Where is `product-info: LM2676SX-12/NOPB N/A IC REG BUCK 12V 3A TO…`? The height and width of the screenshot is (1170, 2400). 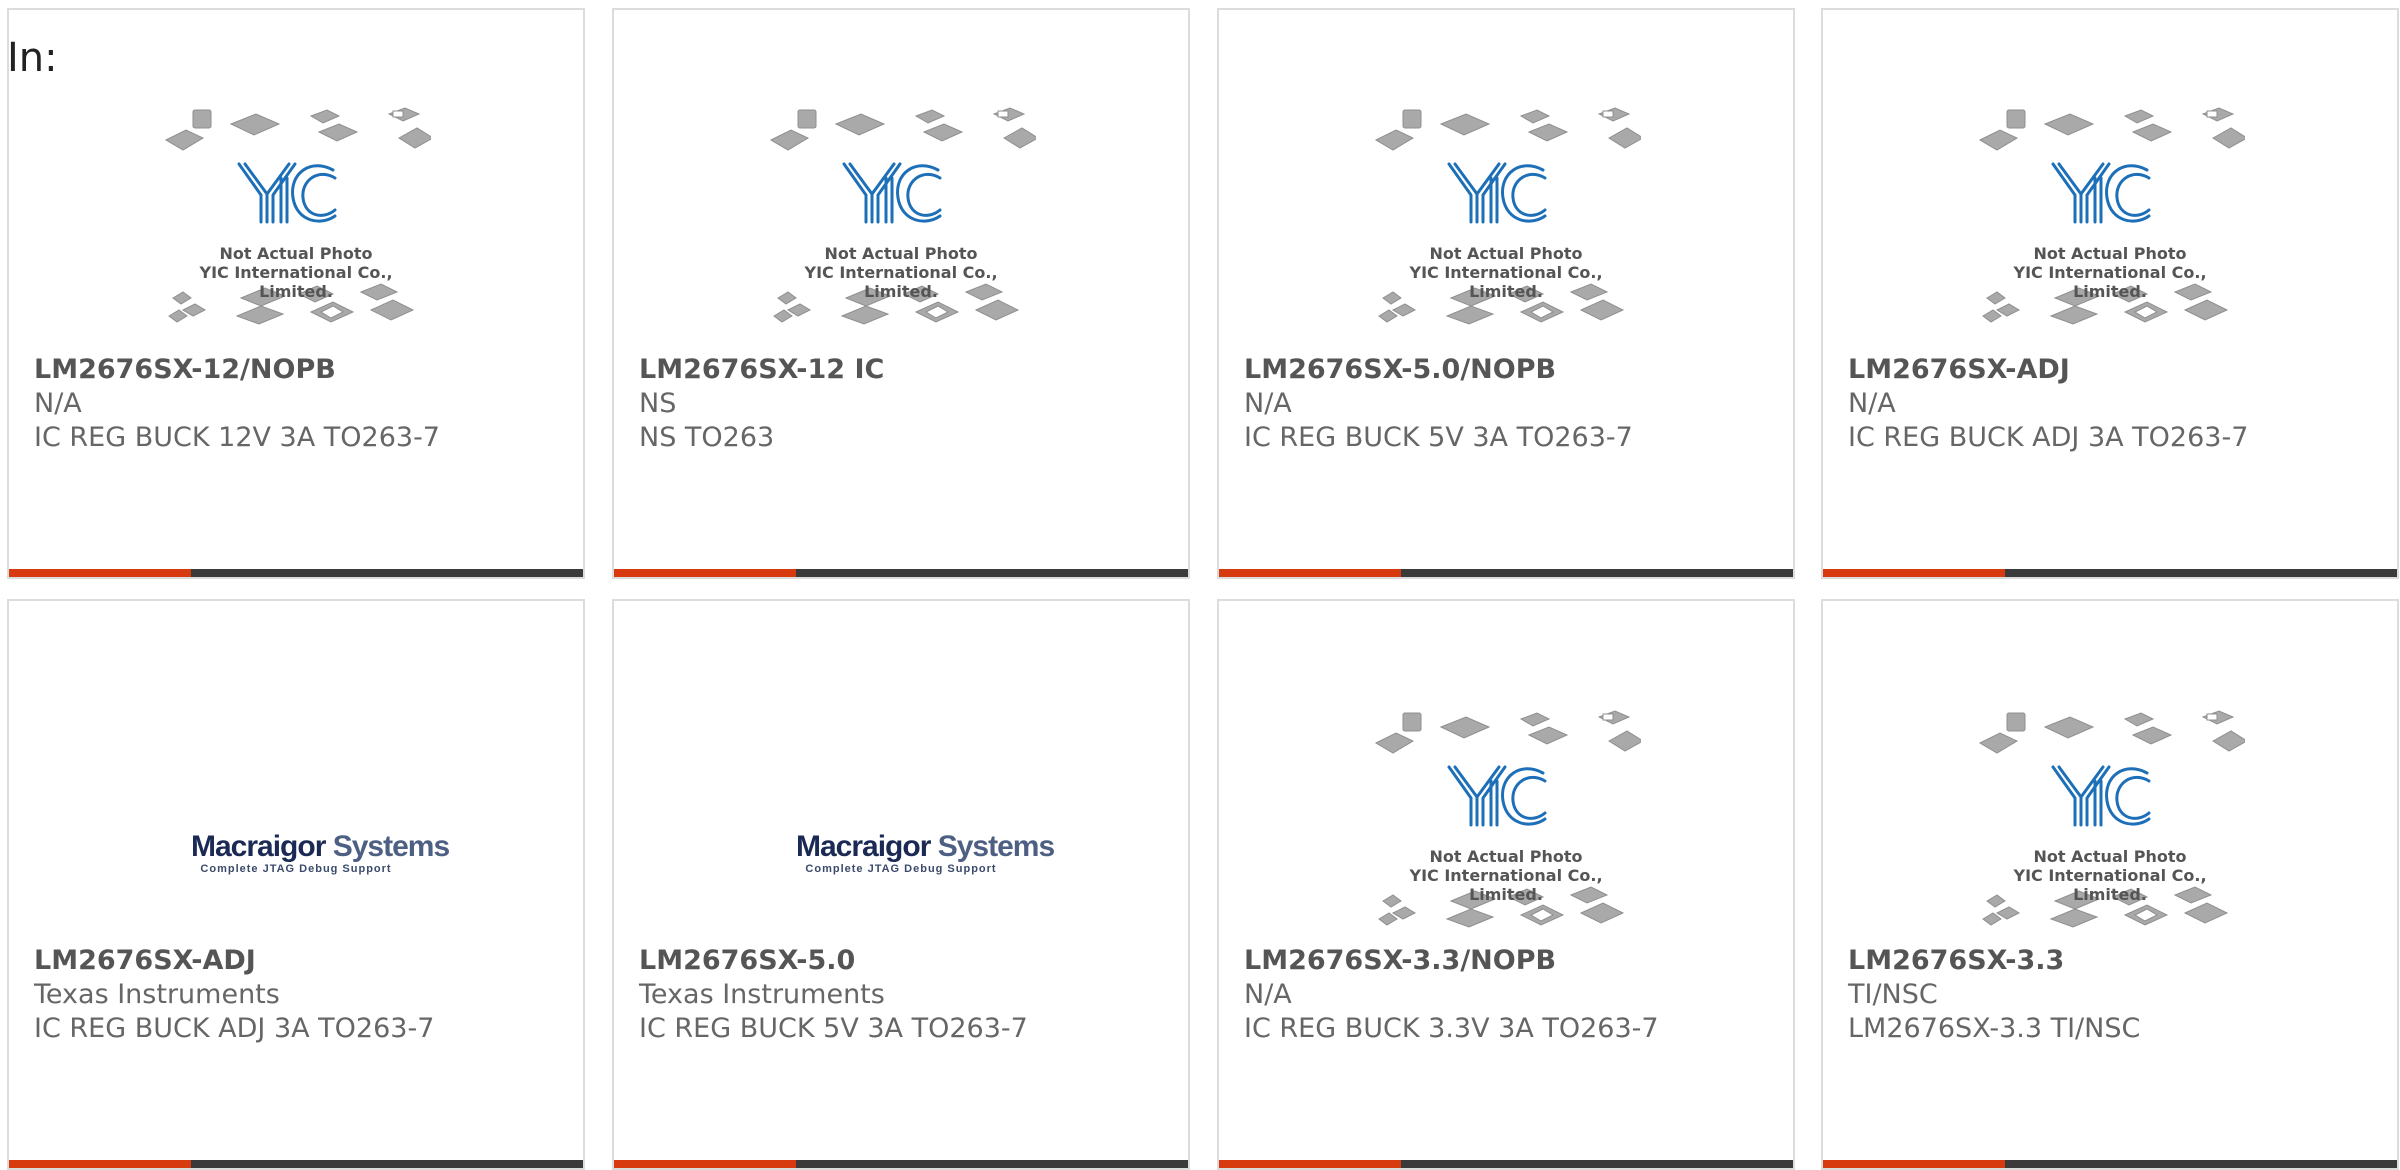 product-info: LM2676SX-12/NOPB N/A IC REG BUCK 12V 3A TO… is located at coordinates (298, 404).